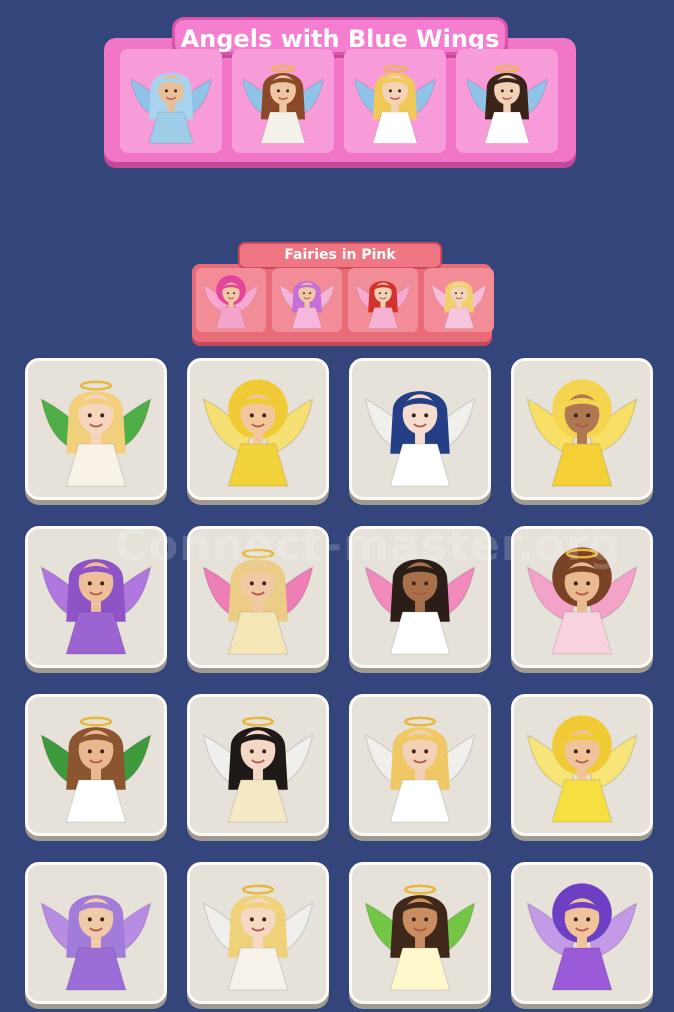 Image resolution: width=674 pixels, height=1012 pixels. Describe the element at coordinates (340, 255) in the screenshot. I see `group-title: Fairies in Pink` at that location.